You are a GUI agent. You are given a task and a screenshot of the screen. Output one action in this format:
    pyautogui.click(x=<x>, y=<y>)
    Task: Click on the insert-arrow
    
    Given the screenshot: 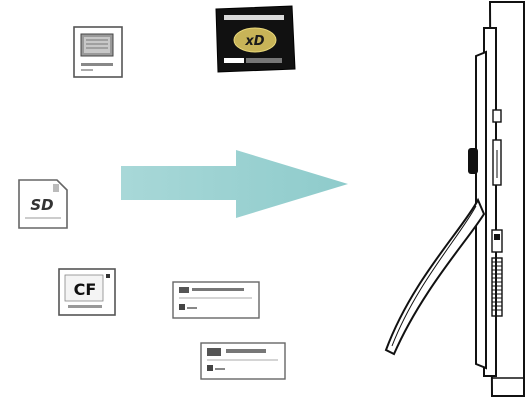 What is the action you would take?
    pyautogui.click(x=234, y=184)
    